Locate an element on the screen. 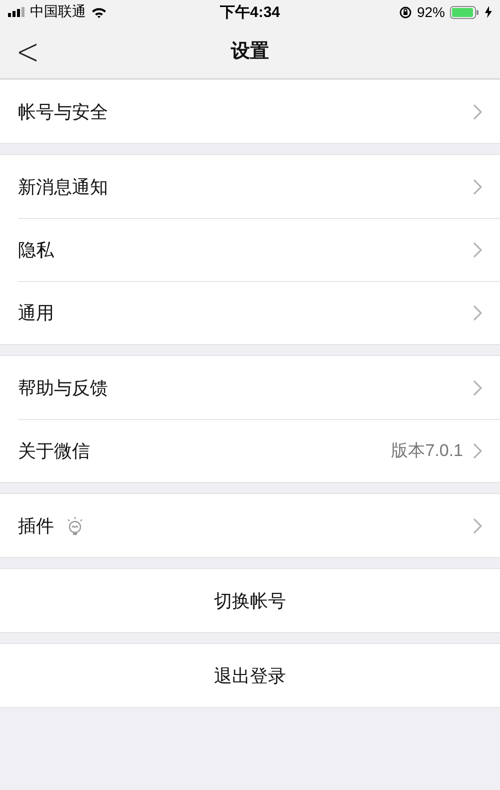 Image resolution: width=500 pixels, height=790 pixels. settings-row: 帮助与反馈 is located at coordinates (250, 387).